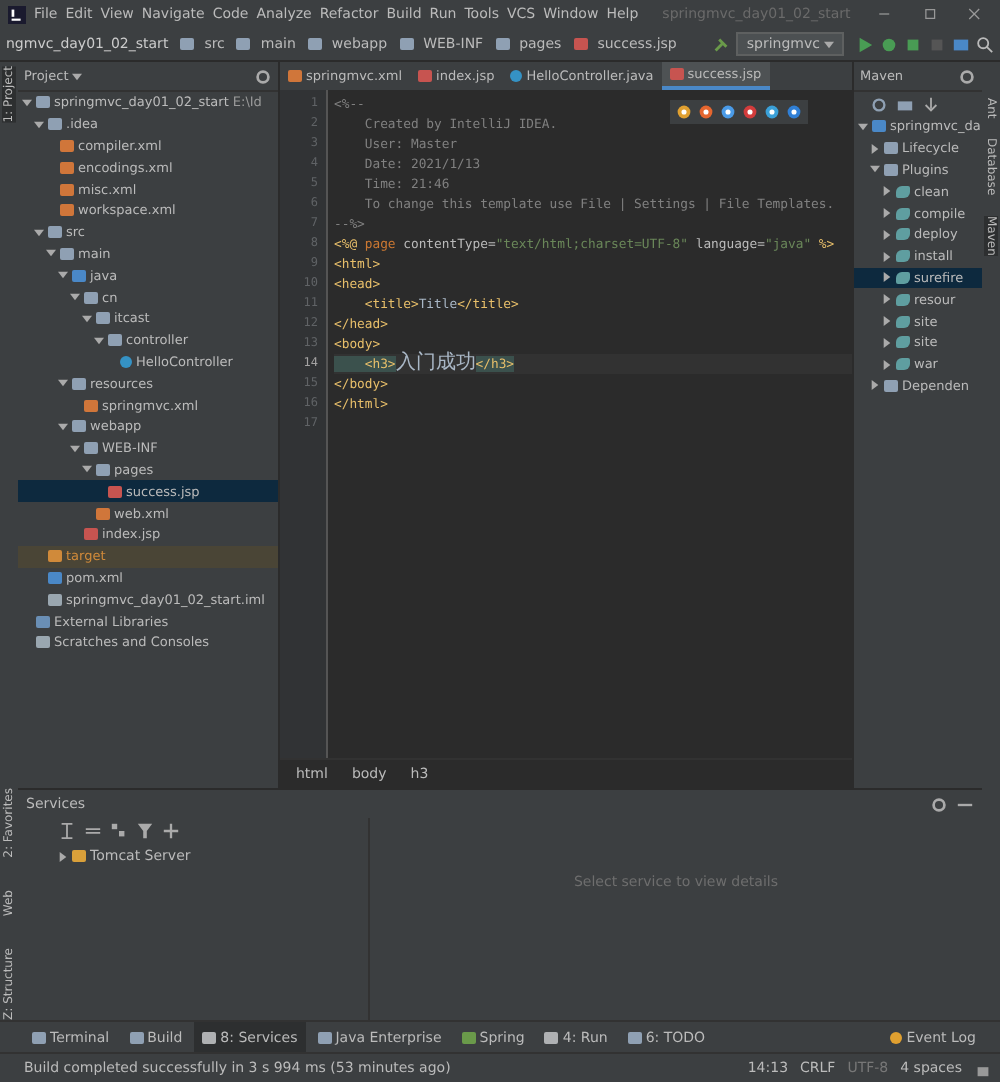  What do you see at coordinates (126, 361) in the screenshot?
I see `class-icon` at bounding box center [126, 361].